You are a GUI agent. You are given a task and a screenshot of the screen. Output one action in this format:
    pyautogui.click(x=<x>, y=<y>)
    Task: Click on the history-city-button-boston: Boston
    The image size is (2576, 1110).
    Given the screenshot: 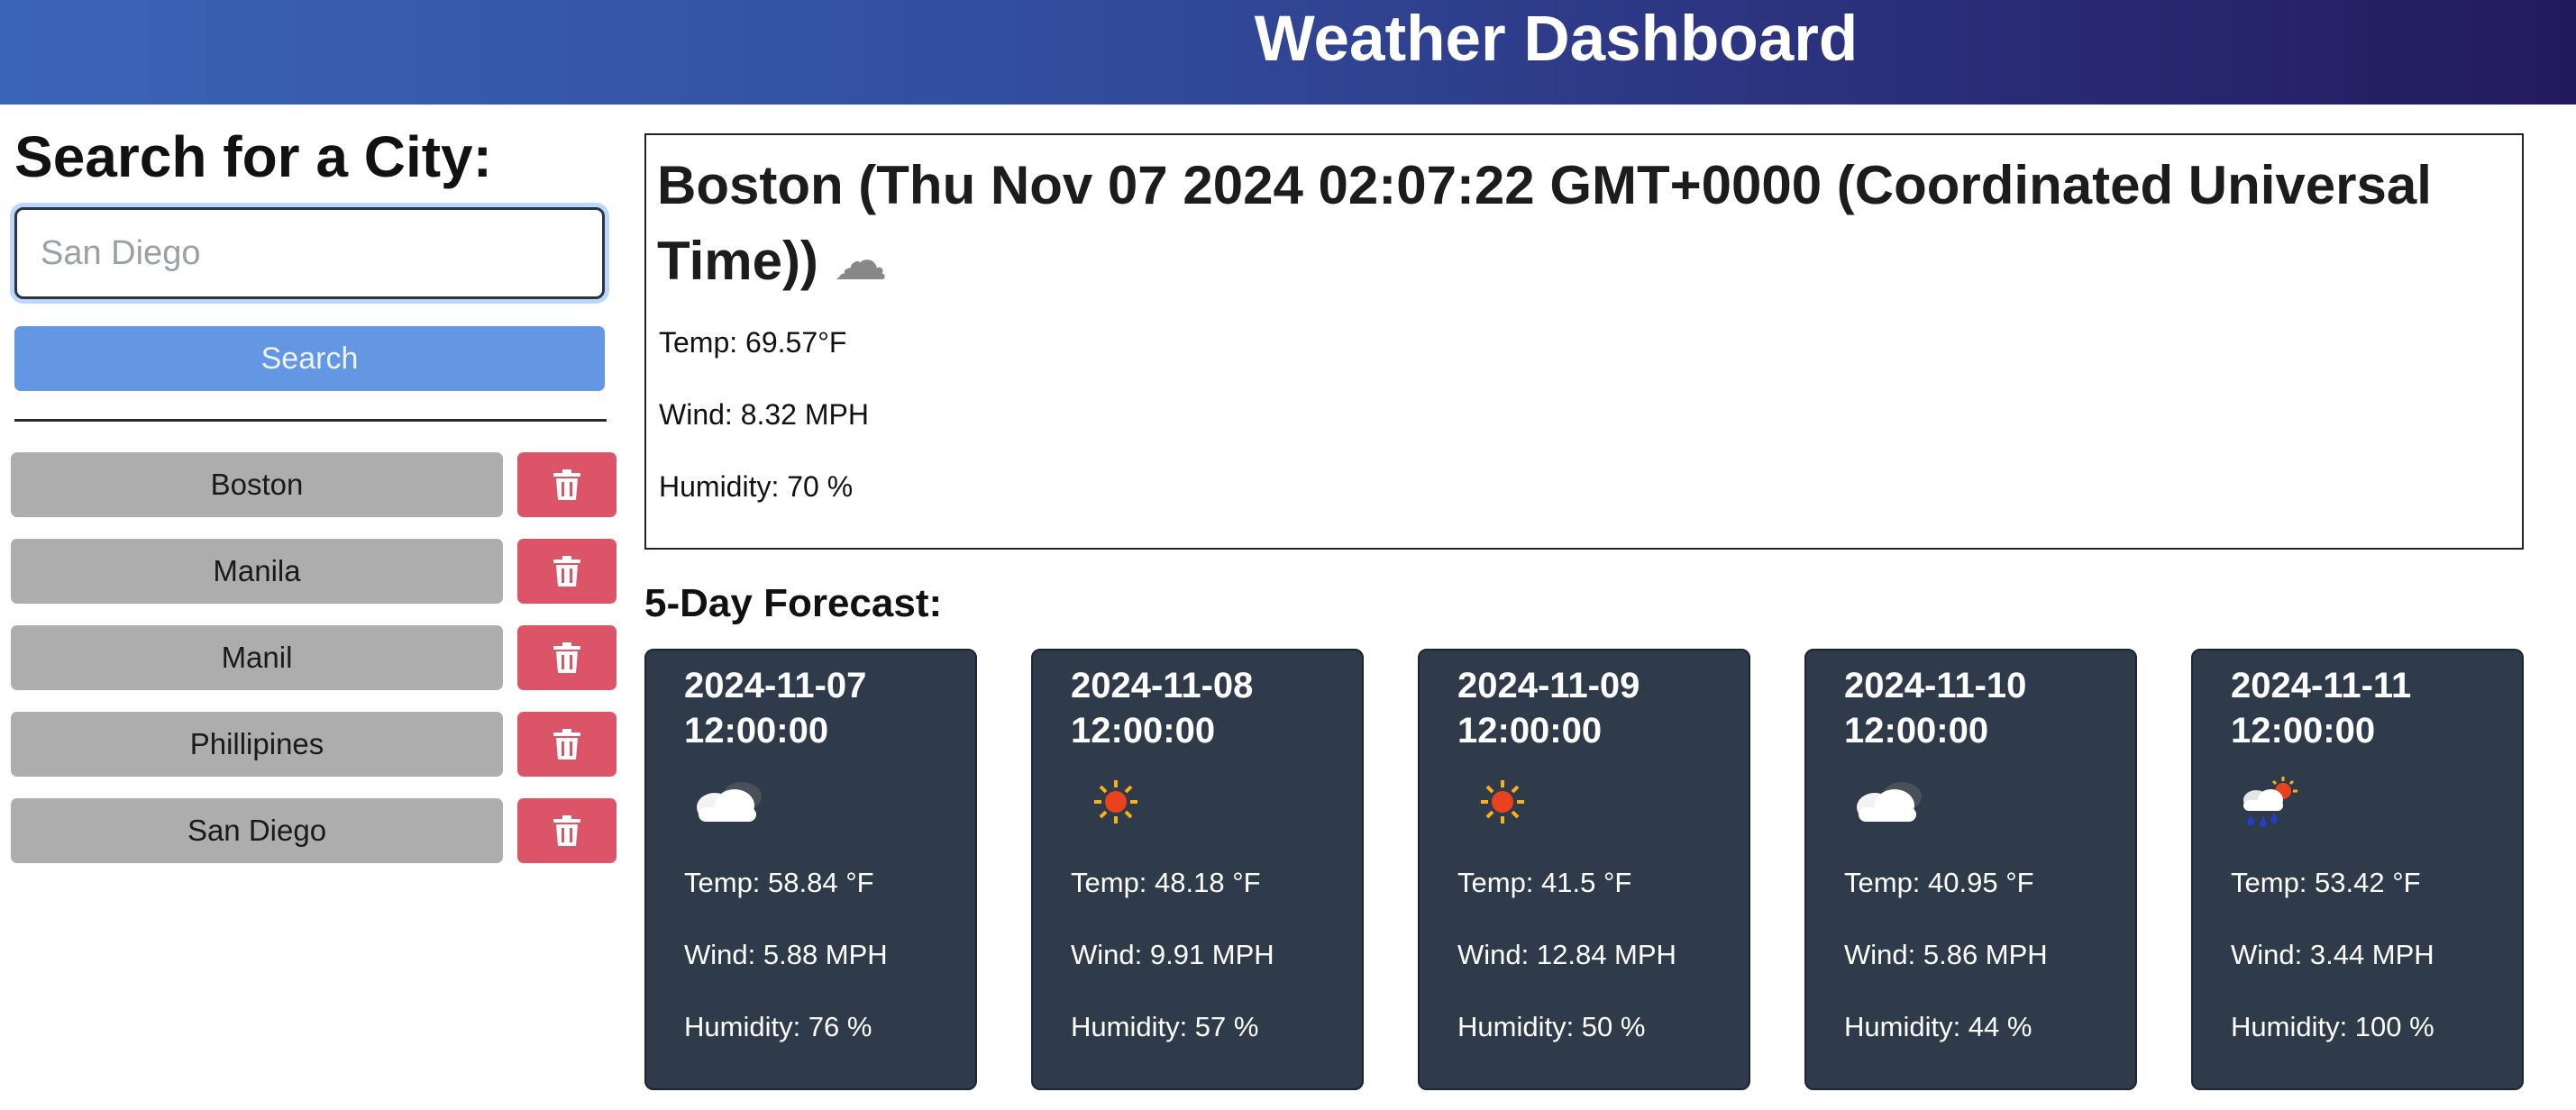 What is the action you would take?
    pyautogui.click(x=257, y=484)
    